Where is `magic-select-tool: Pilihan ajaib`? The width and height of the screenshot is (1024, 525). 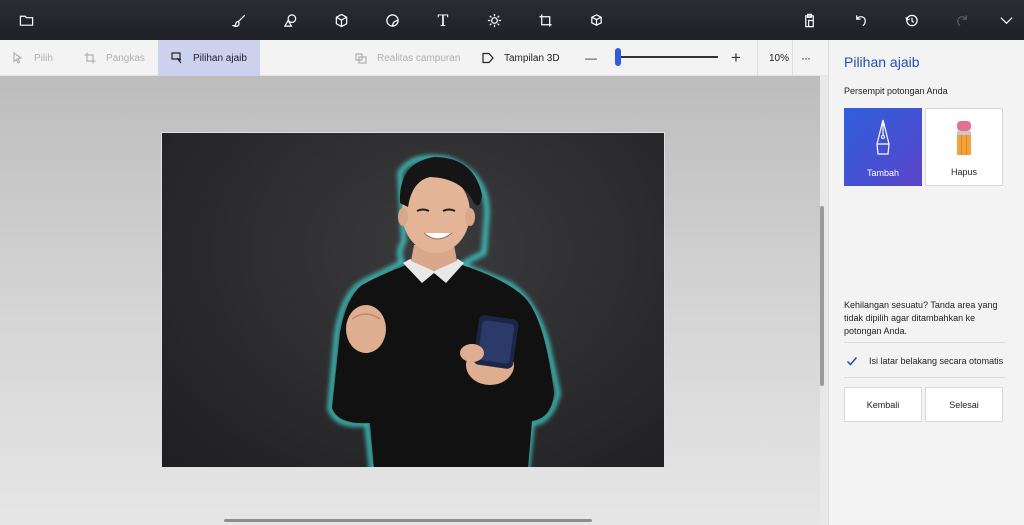
magic-select-tool: Pilihan ajaib is located at coordinates (209, 58).